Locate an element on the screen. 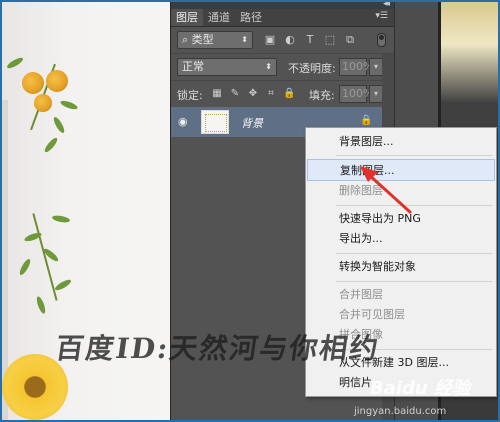  adjustment-icon: ◐ is located at coordinates (290, 40).